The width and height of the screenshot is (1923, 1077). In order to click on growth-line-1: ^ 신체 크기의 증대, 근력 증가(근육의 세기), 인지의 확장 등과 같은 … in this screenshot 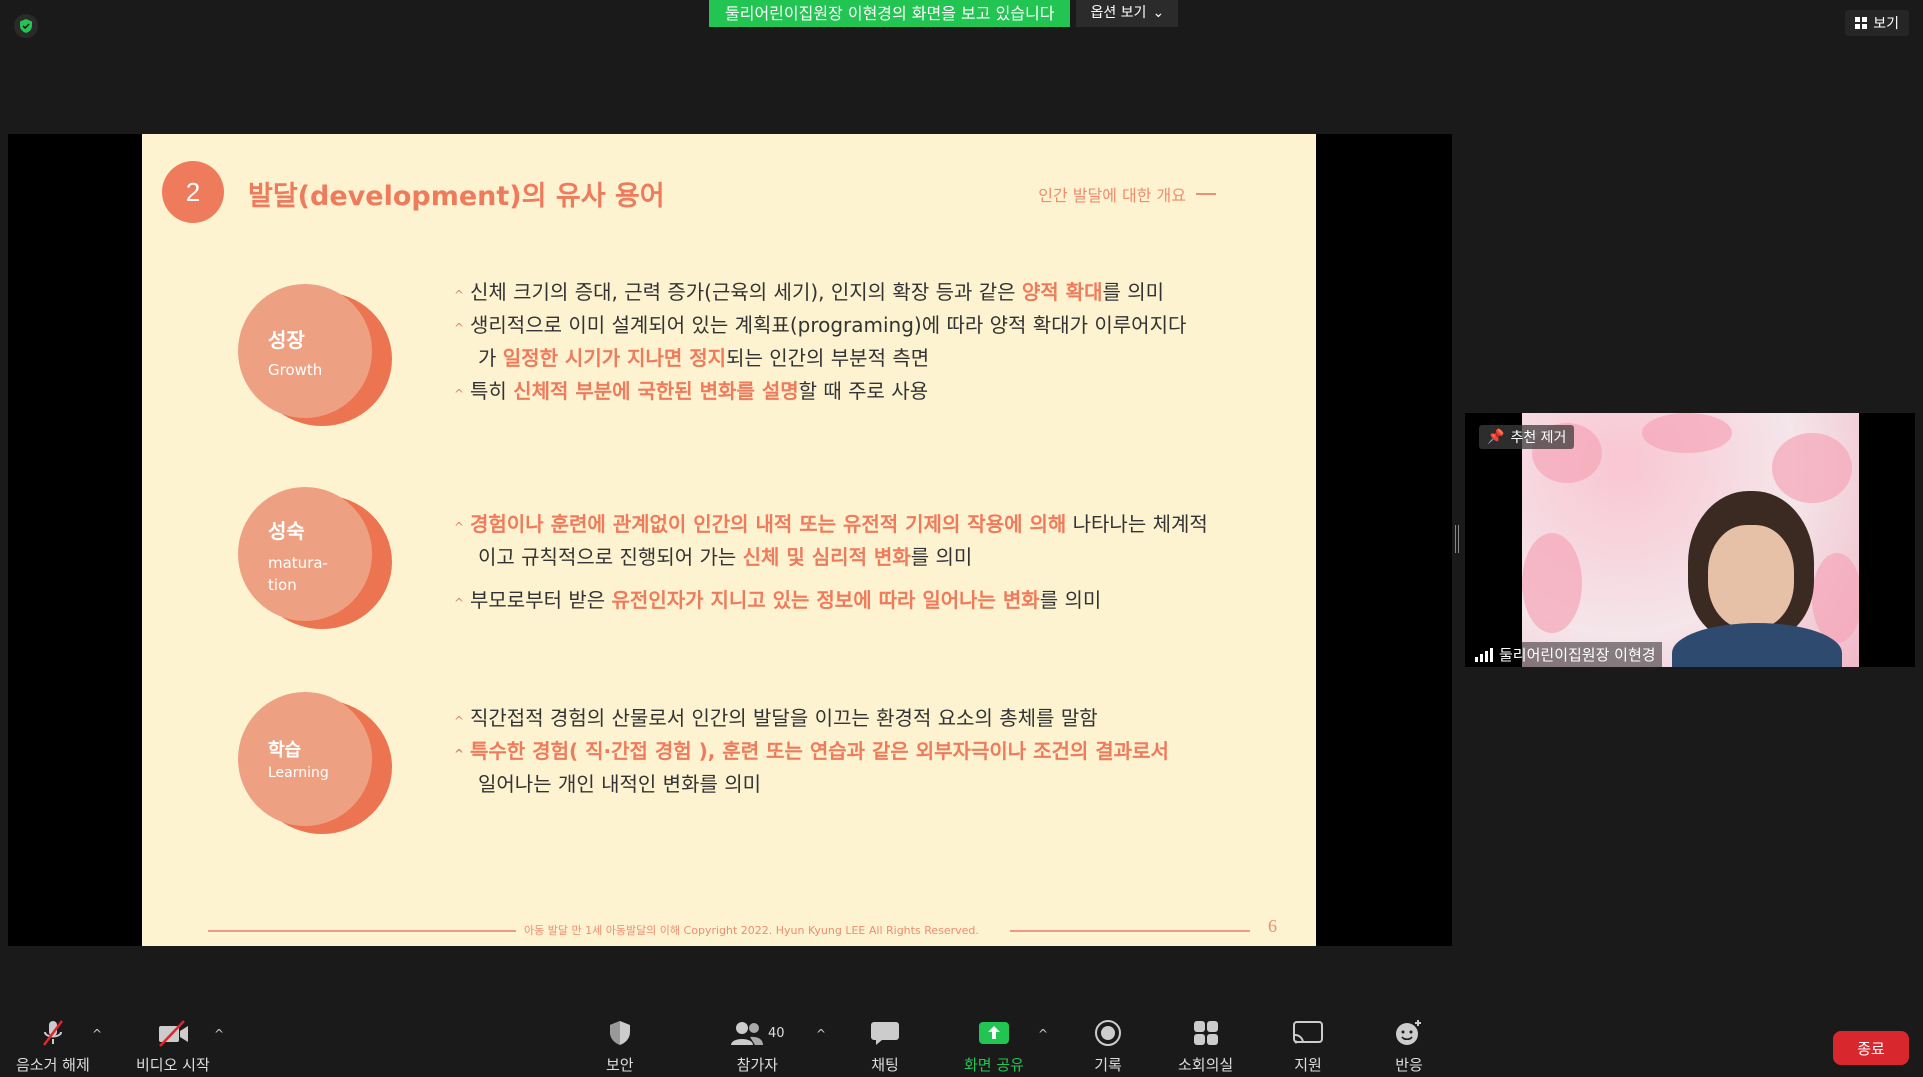, I will do `click(820, 292)`.